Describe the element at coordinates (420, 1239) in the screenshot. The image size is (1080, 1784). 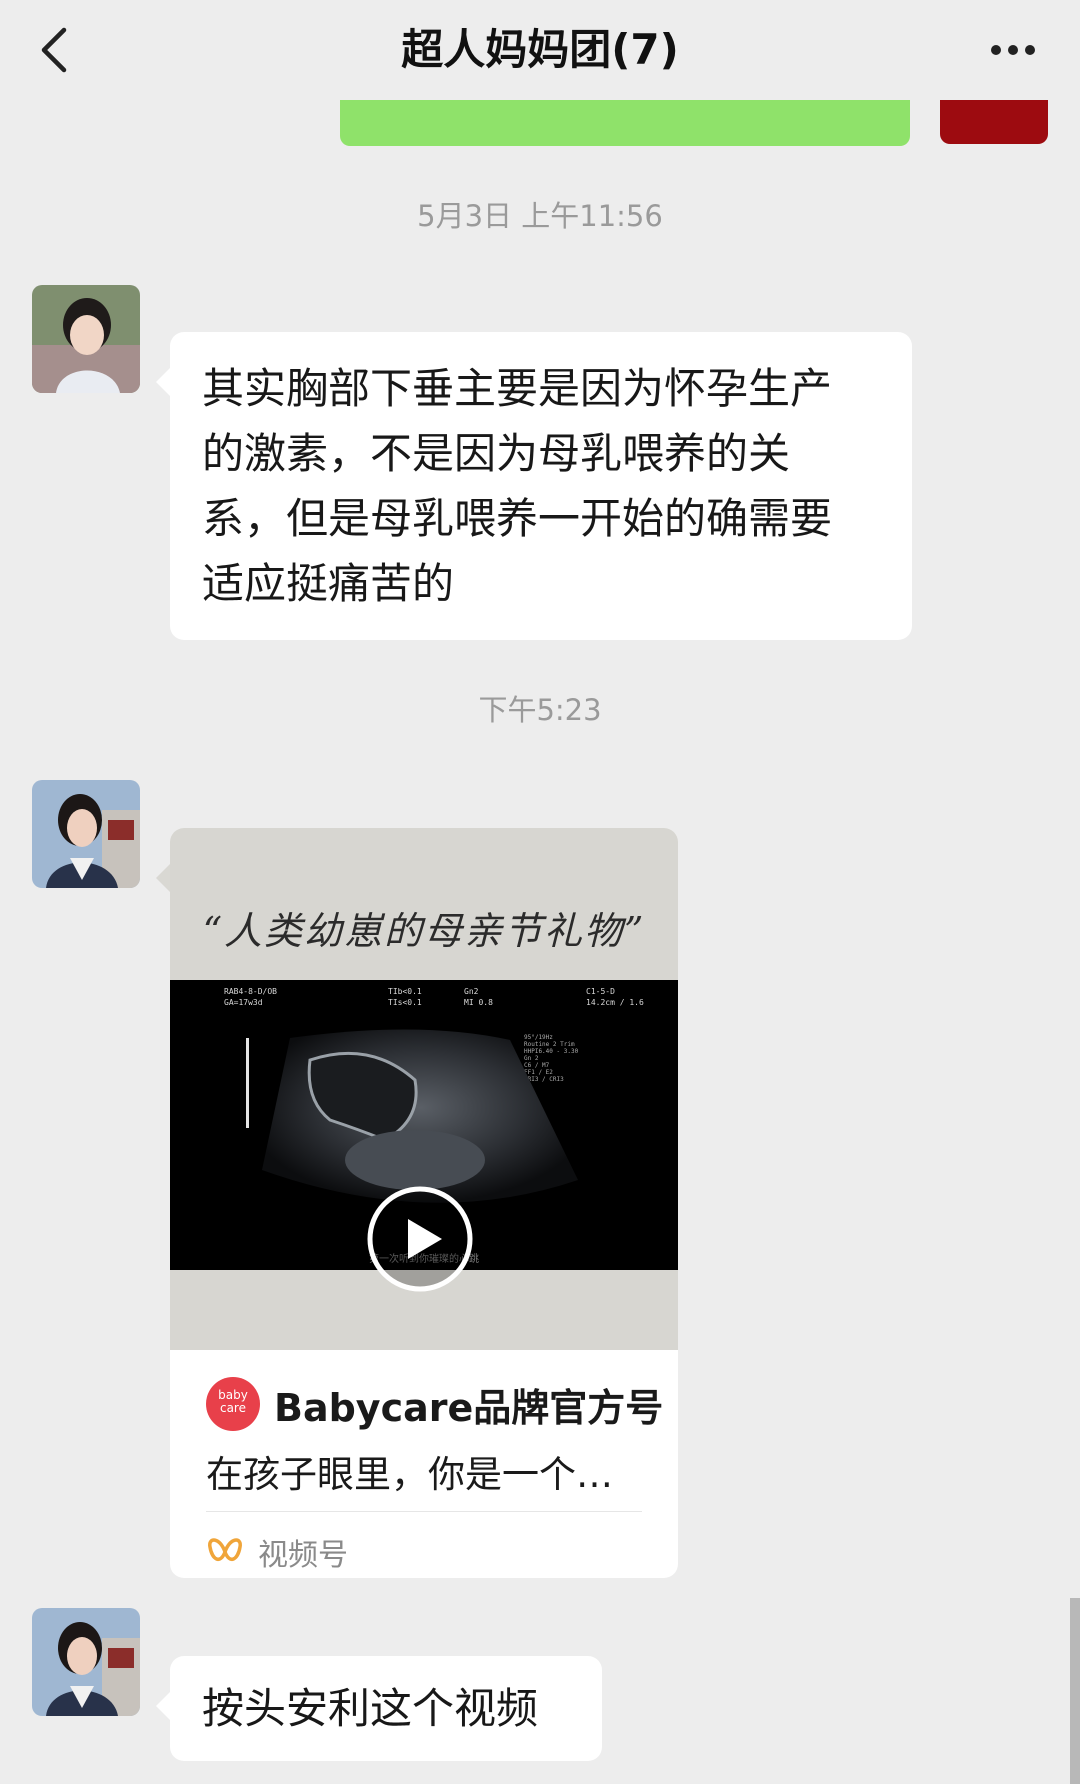
I see `play-icon` at that location.